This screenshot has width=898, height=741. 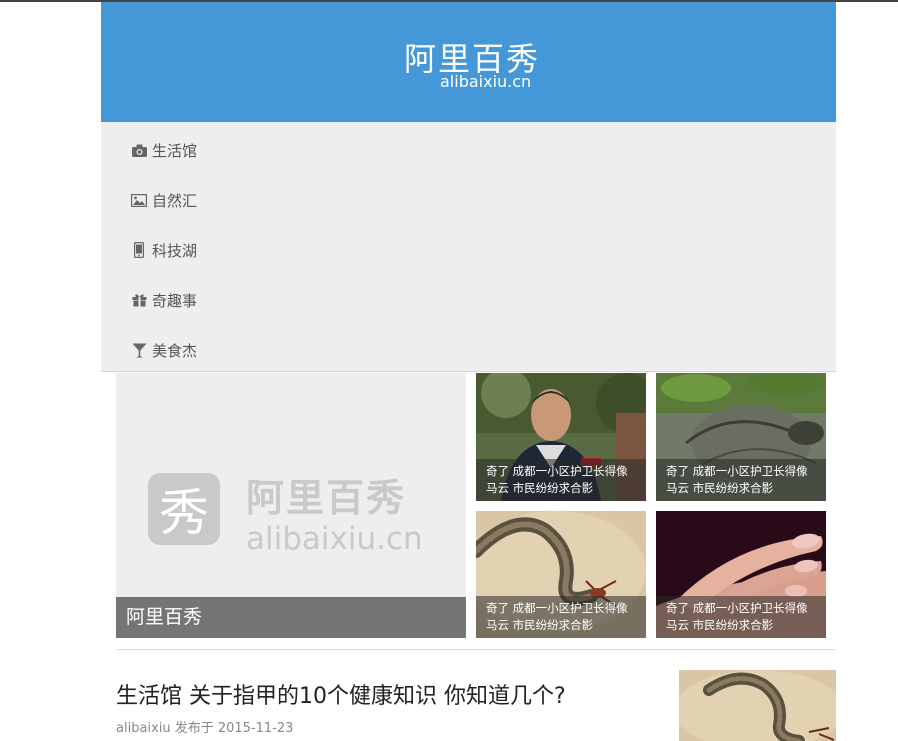 What do you see at coordinates (139, 300) in the screenshot?
I see `gift-icon` at bounding box center [139, 300].